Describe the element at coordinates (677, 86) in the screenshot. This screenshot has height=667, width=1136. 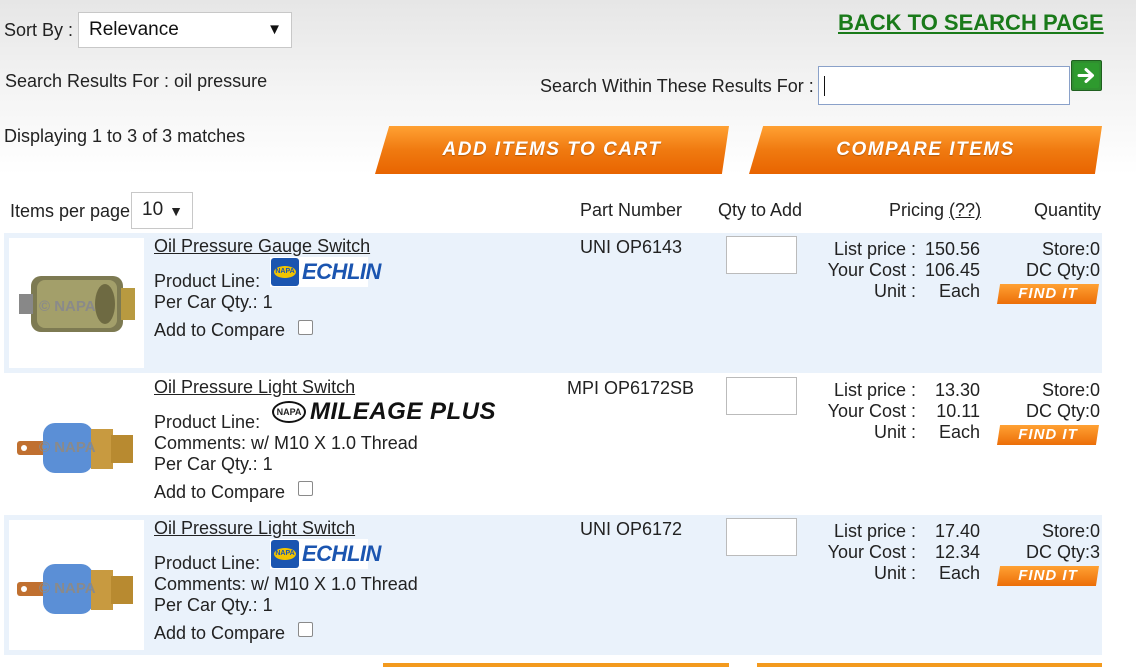
I see `search-within-label: Search Within These Results For :` at that location.